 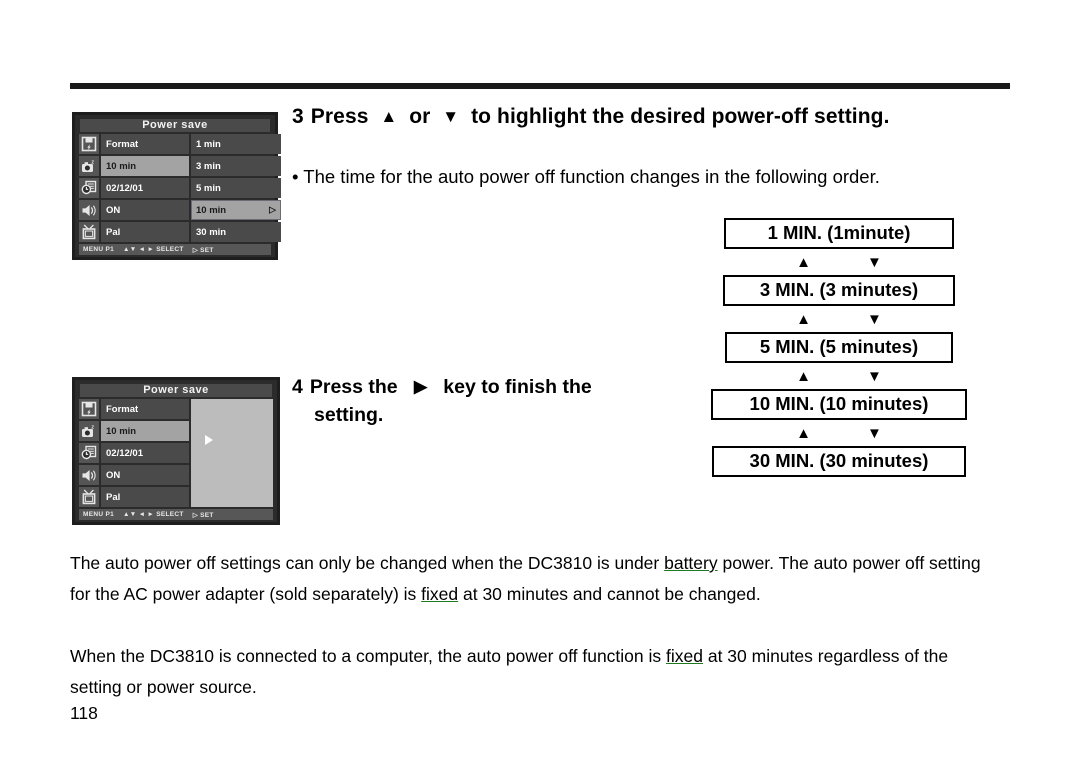 What do you see at coordinates (839, 262) in the screenshot?
I see `flow-connector-1: ▲ ▼` at bounding box center [839, 262].